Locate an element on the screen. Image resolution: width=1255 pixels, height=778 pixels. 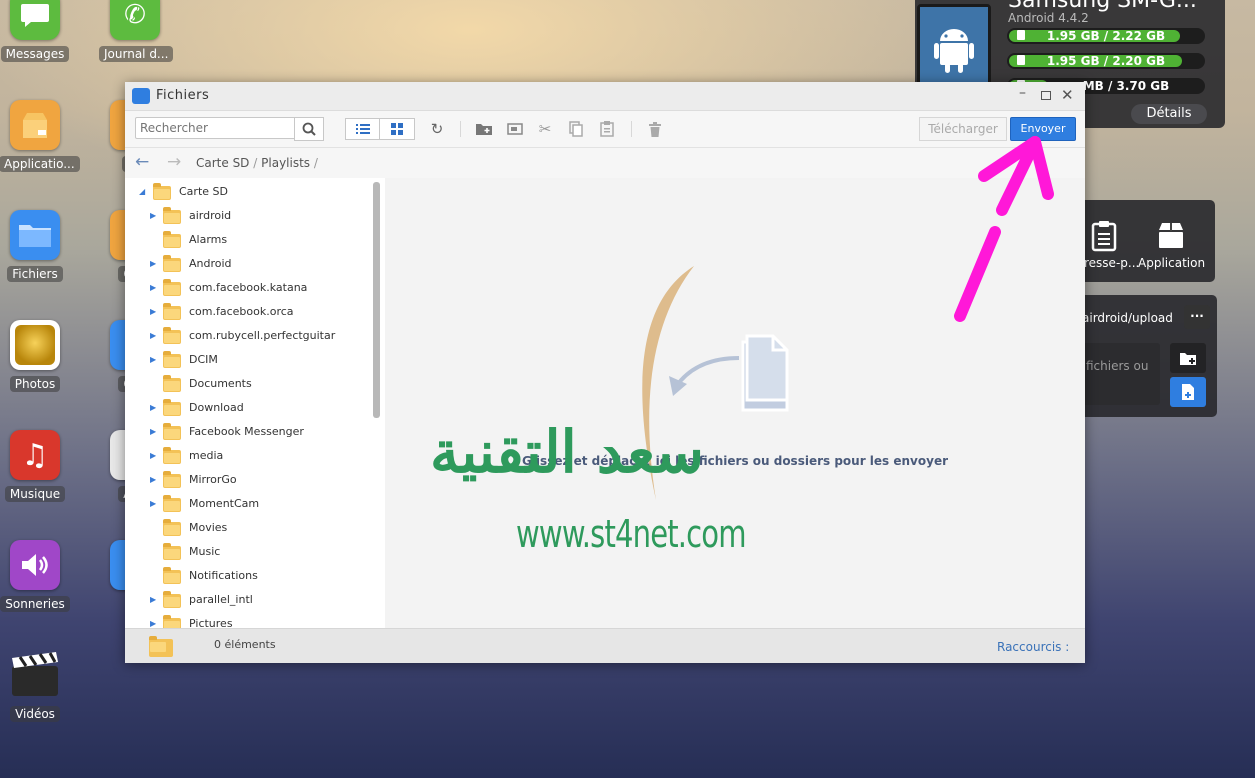
details-button: Détails is located at coordinates (1169, 114).